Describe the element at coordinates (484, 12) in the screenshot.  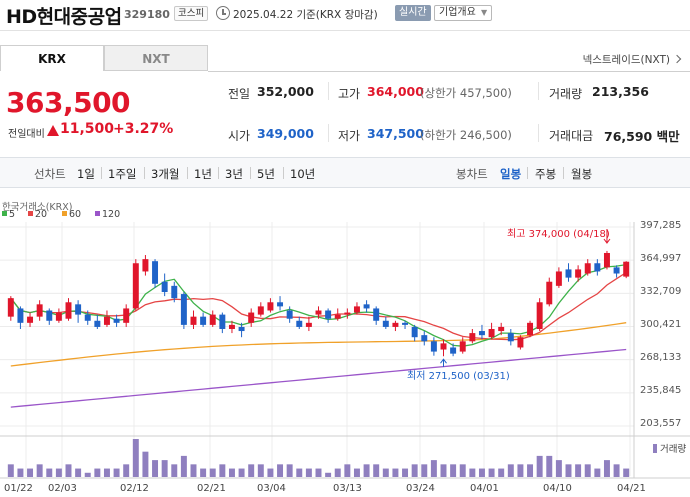
I see `chevron-down-icon: ▼` at that location.